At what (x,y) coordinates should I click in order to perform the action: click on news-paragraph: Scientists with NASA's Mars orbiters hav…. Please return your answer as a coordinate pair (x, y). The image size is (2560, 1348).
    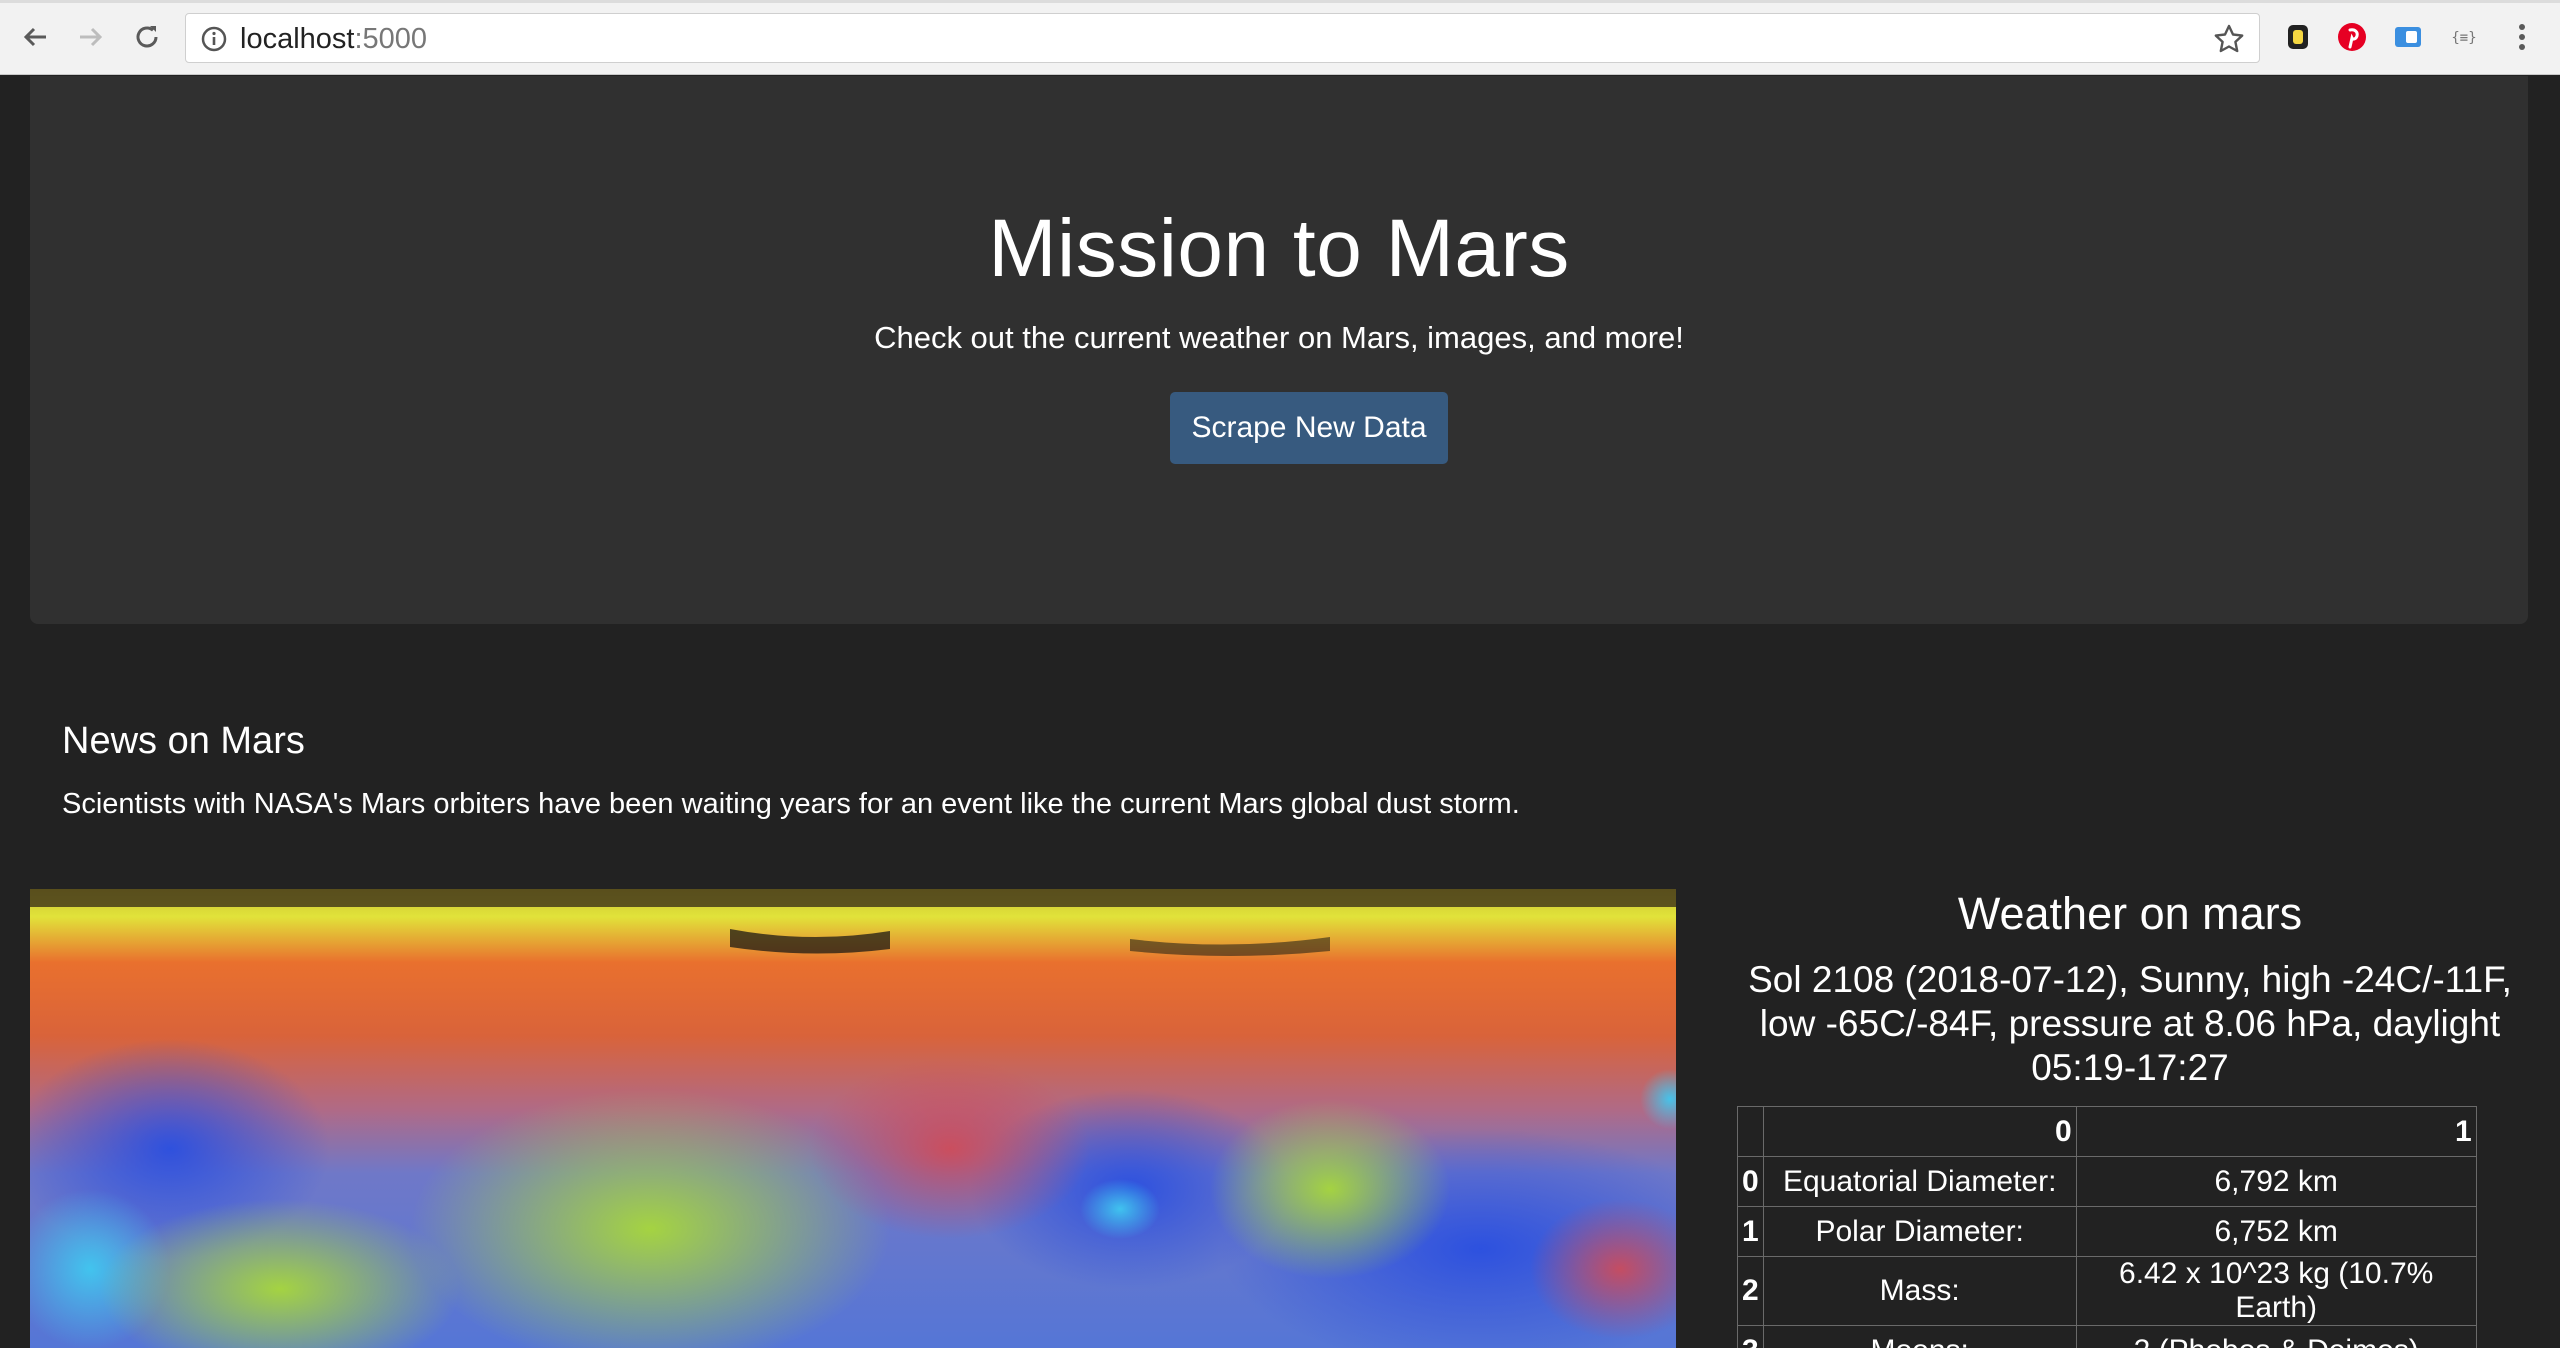
    Looking at the image, I should click on (791, 804).